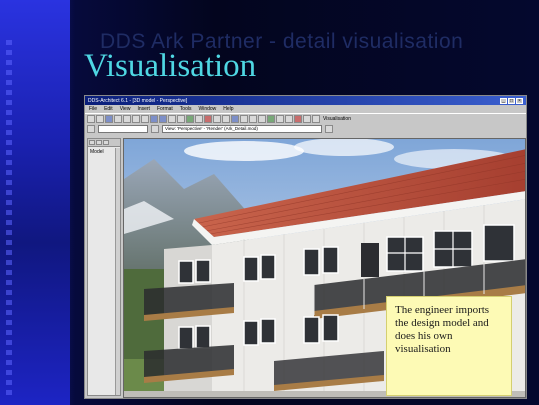 Image resolution: width=539 pixels, height=405 pixels. Describe the element at coordinates (235, 119) in the screenshot. I see `material-icon` at that location.